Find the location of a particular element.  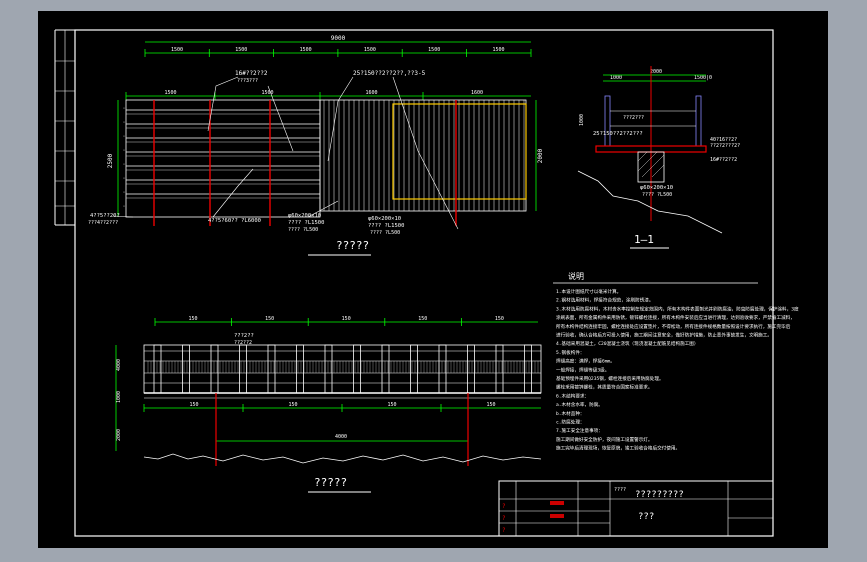

plan-top-dim-3: 1500 is located at coordinates (370, 50).